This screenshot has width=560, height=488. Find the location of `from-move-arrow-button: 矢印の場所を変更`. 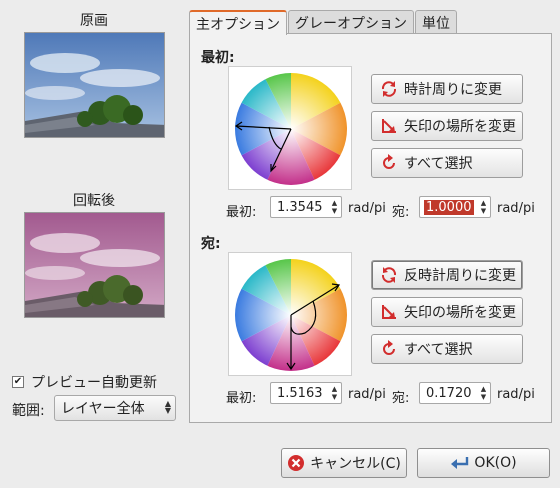

from-move-arrow-button: 矢印の場所を変更 is located at coordinates (447, 126).